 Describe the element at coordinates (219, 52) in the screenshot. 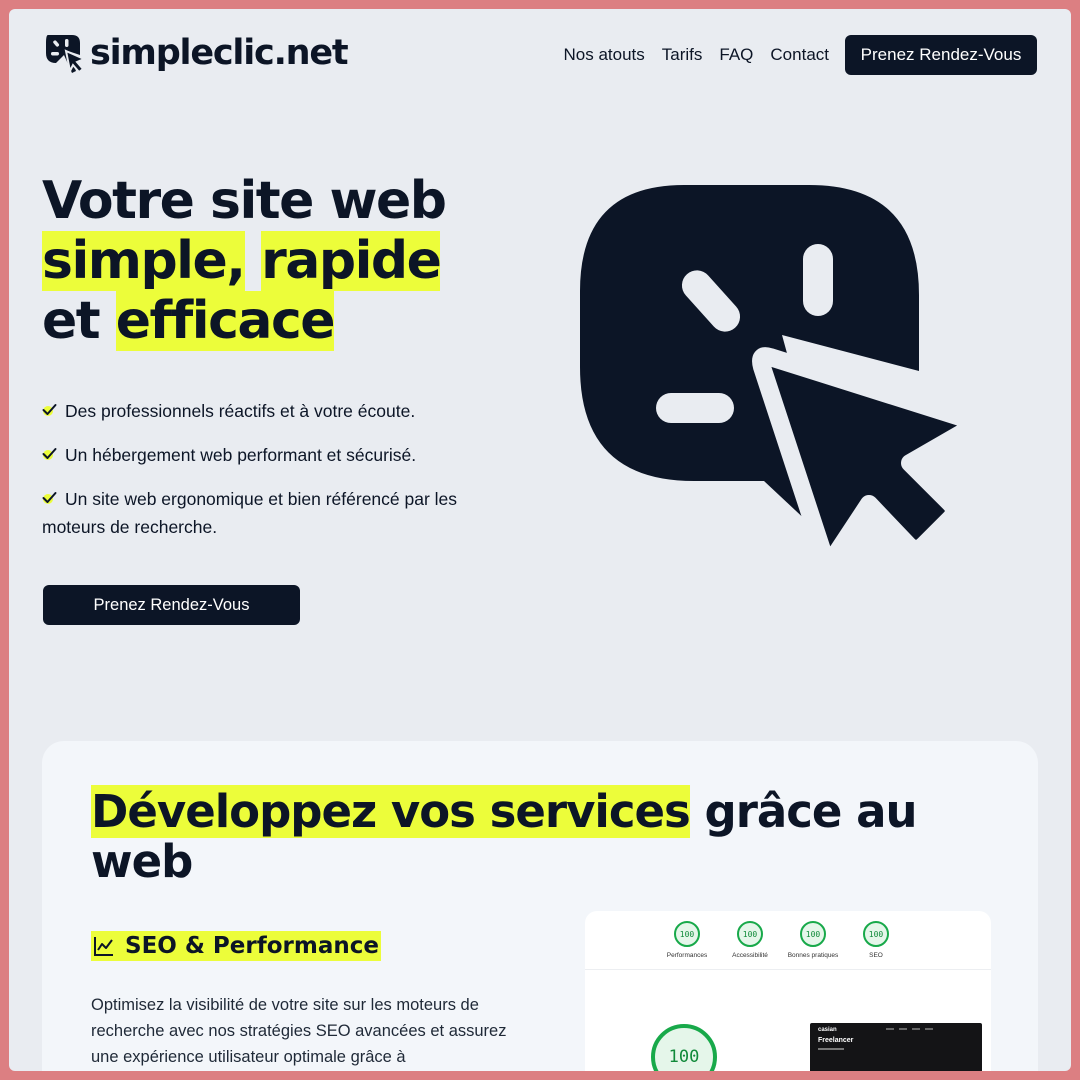

I see `logo-text: simpleclic.net` at that location.